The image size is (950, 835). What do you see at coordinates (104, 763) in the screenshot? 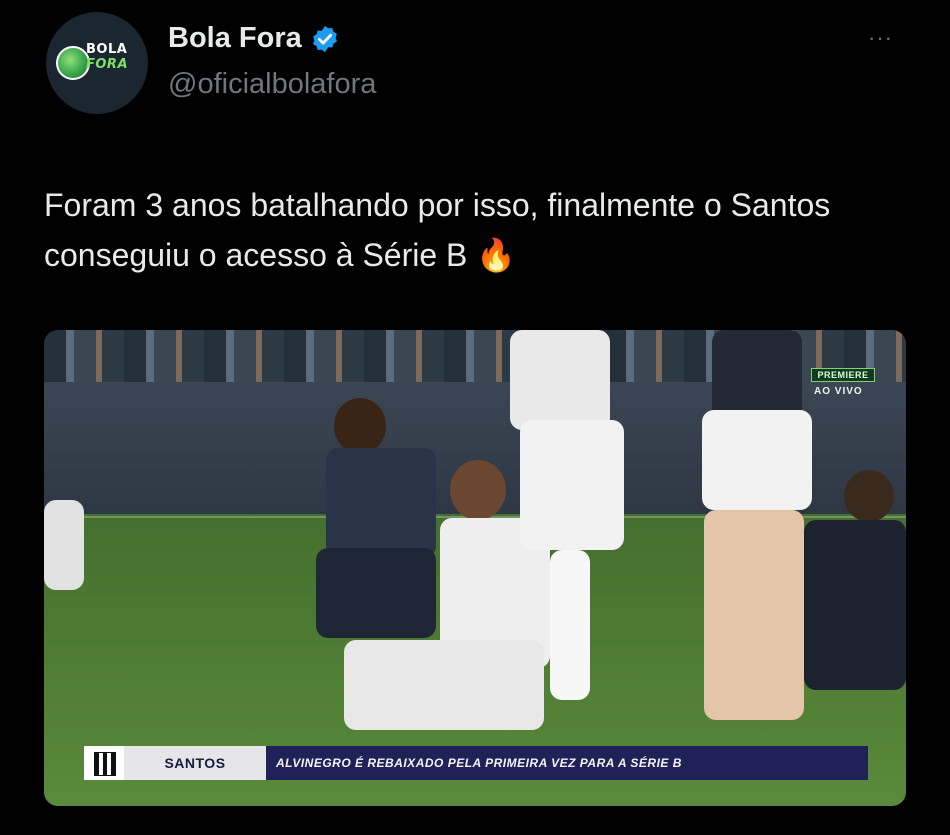
I see `santos-crest-icon` at bounding box center [104, 763].